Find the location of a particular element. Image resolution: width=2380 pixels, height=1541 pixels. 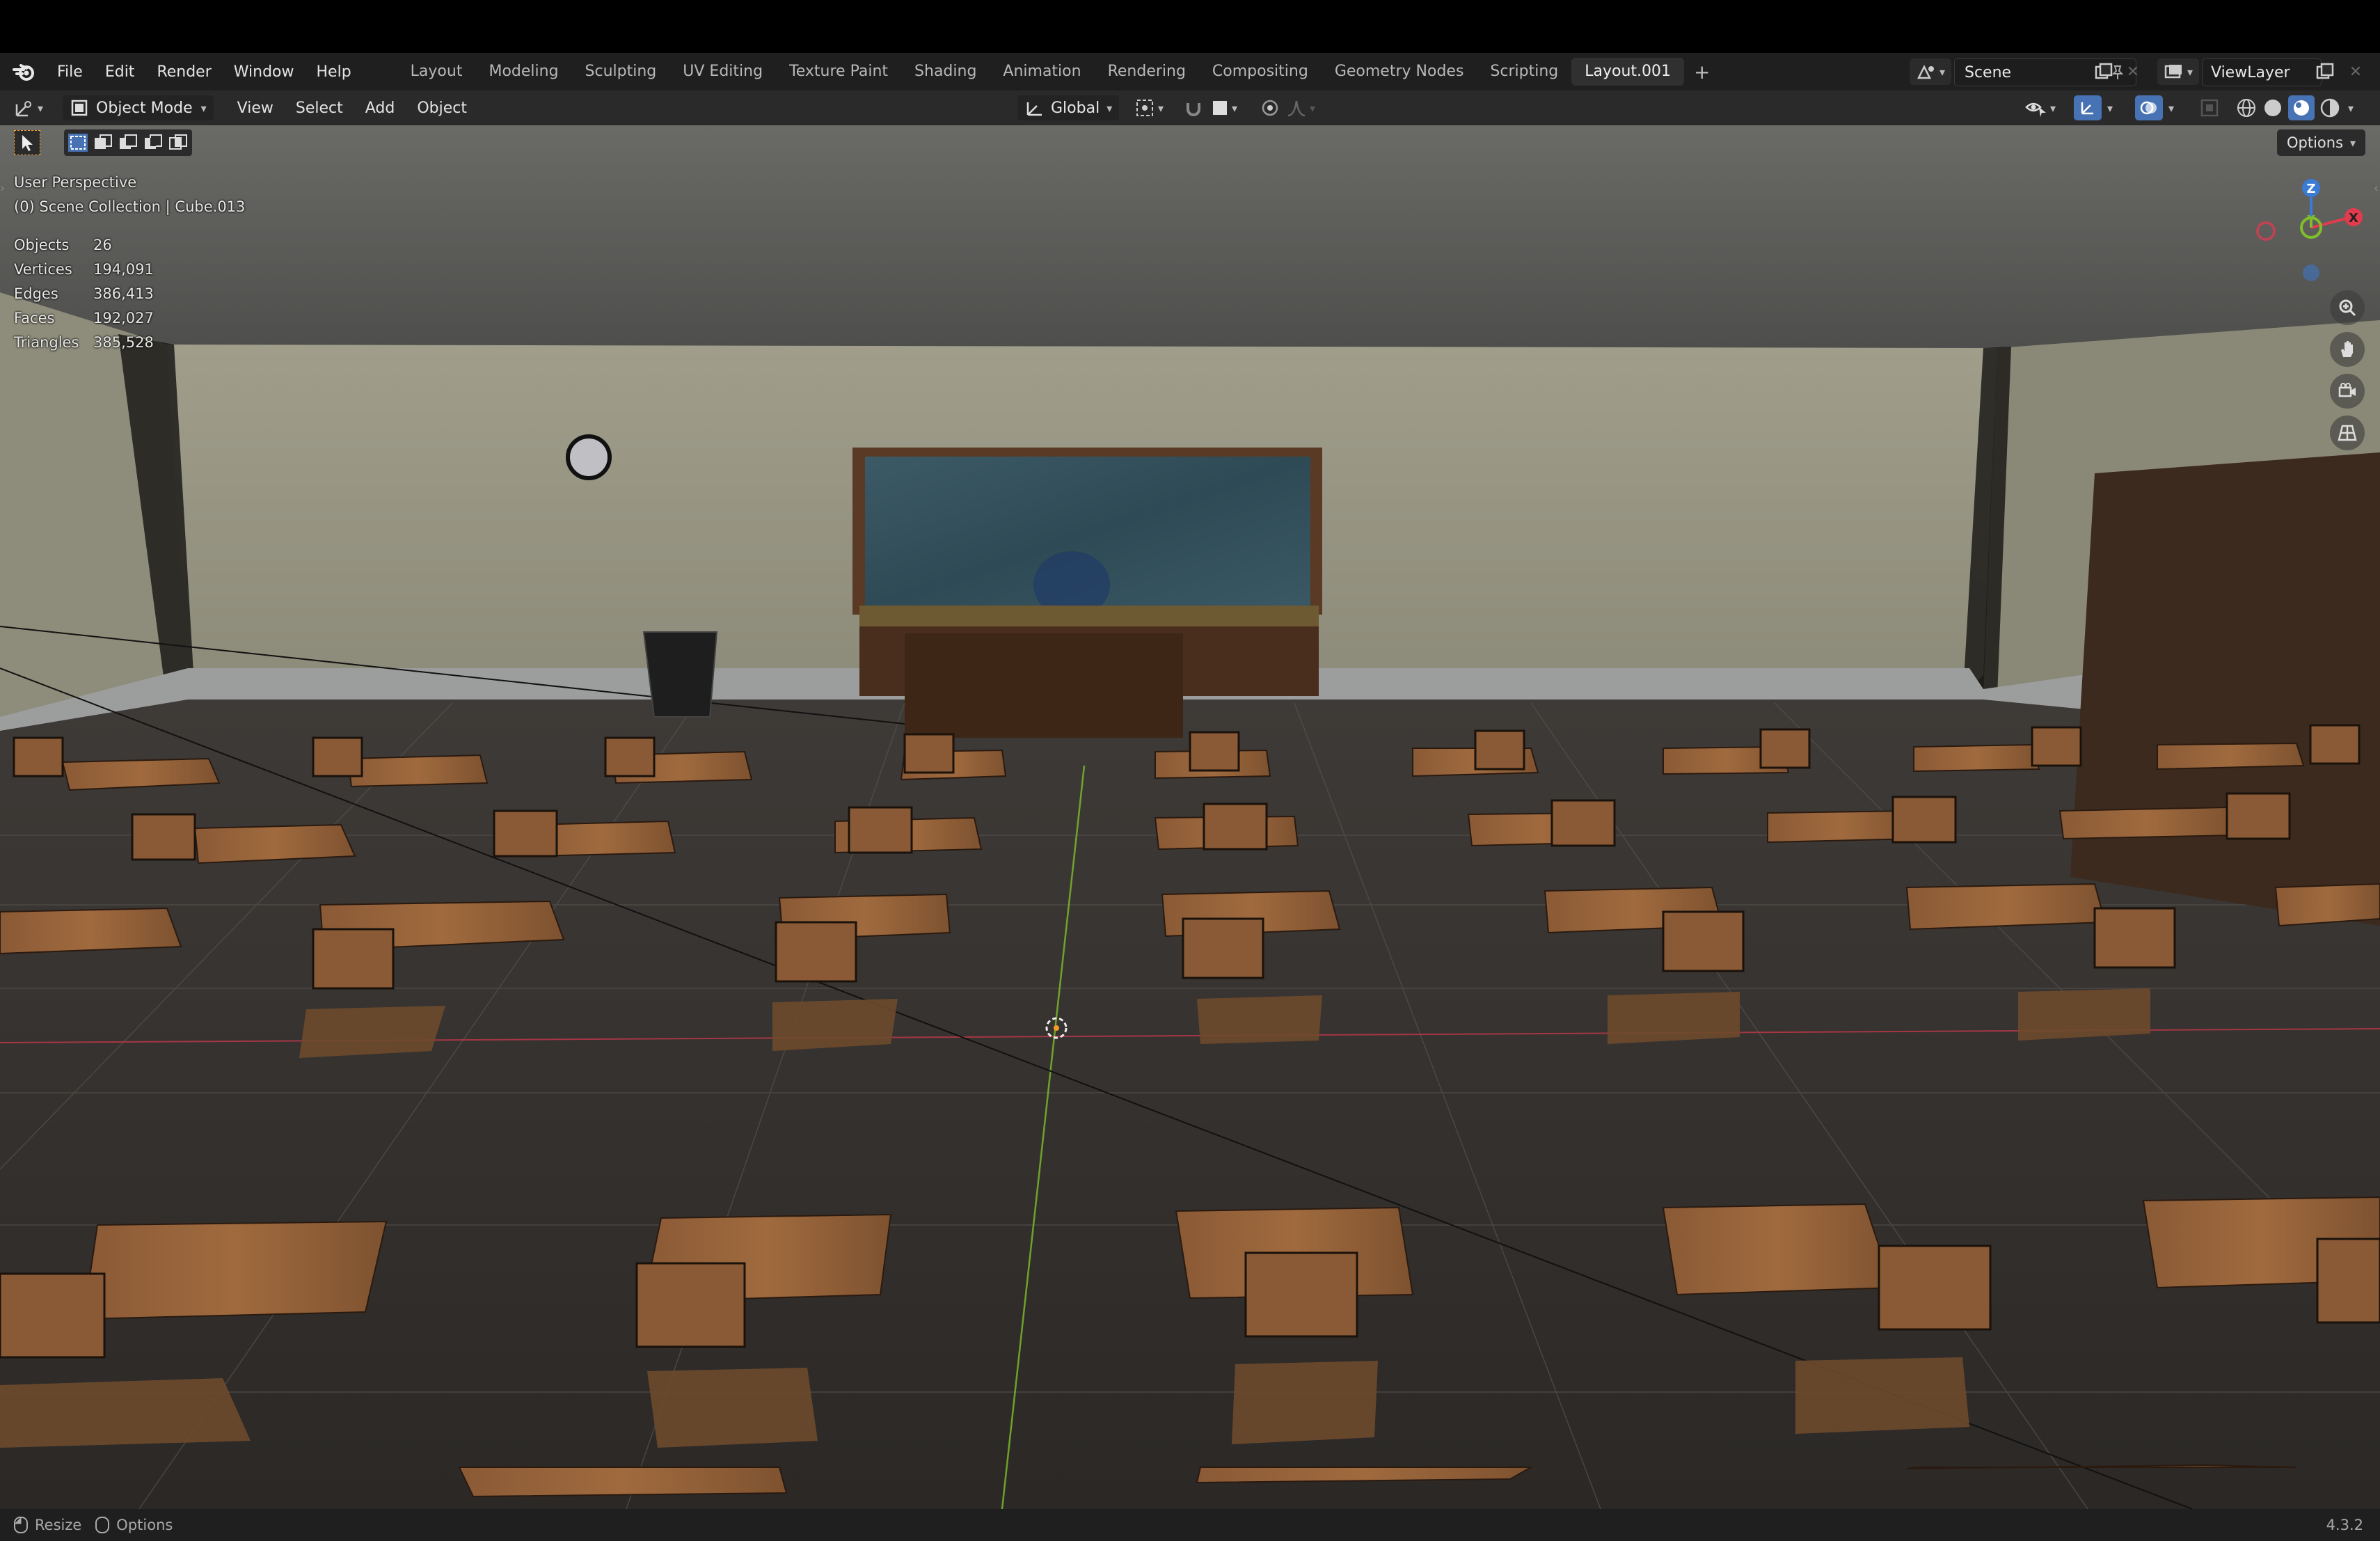

stat-value: 385,528 is located at coordinates (124, 342).